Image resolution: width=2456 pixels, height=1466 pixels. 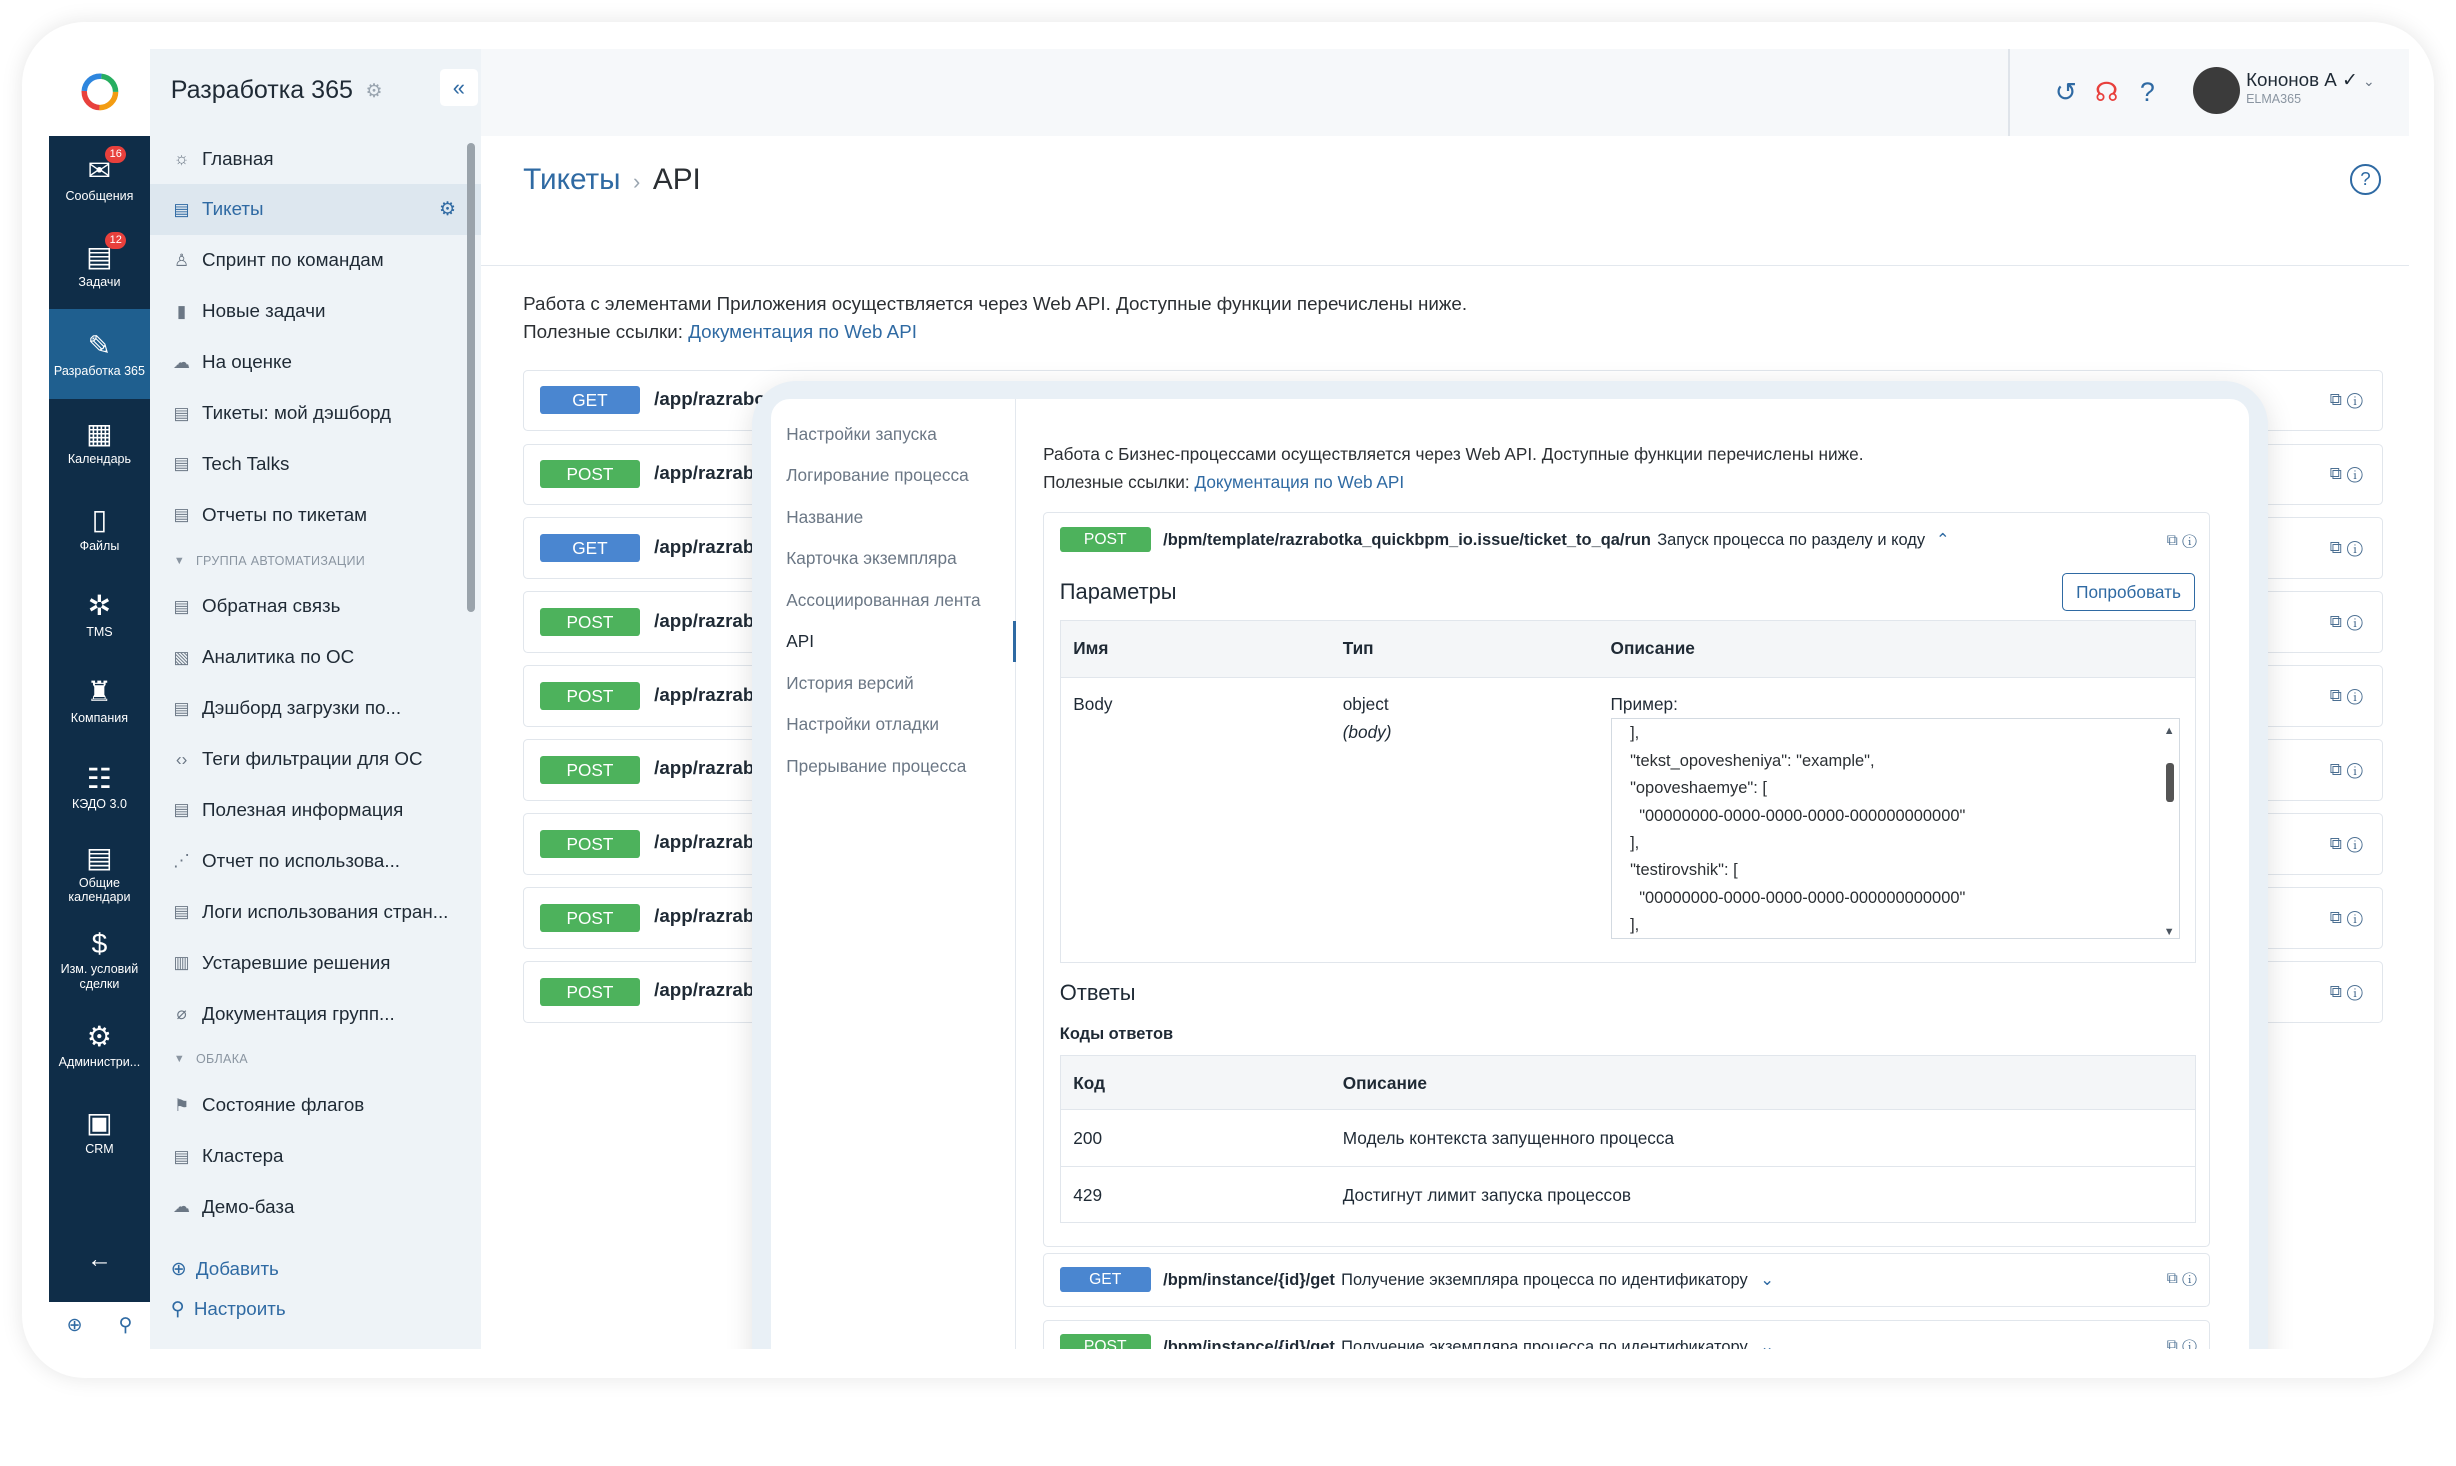 I want to click on process-web-api-docs-link: Документация по Web API, so click(x=1299, y=482).